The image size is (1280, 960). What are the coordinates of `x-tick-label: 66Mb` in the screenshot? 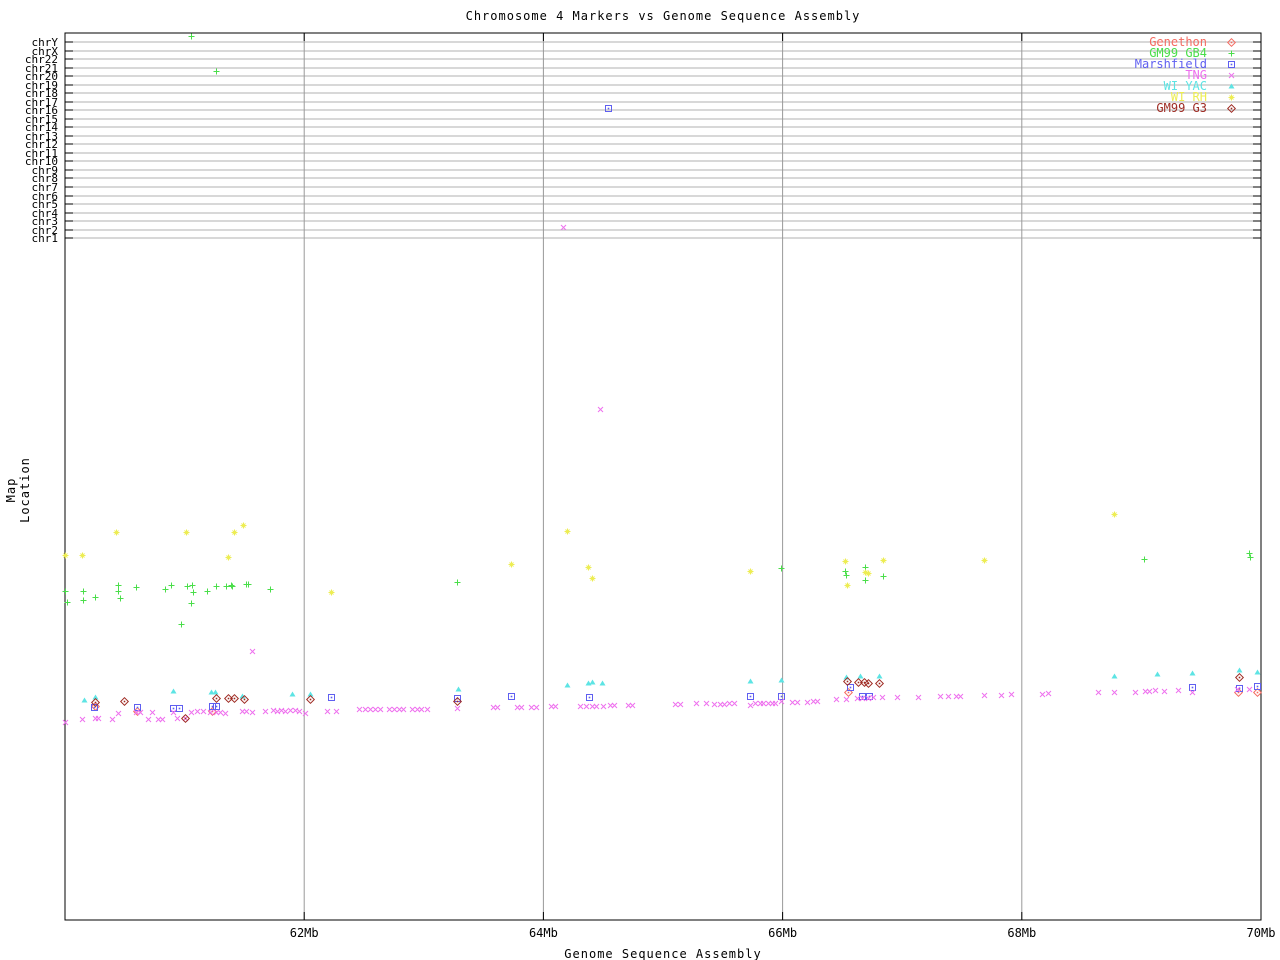 It's located at (782, 933).